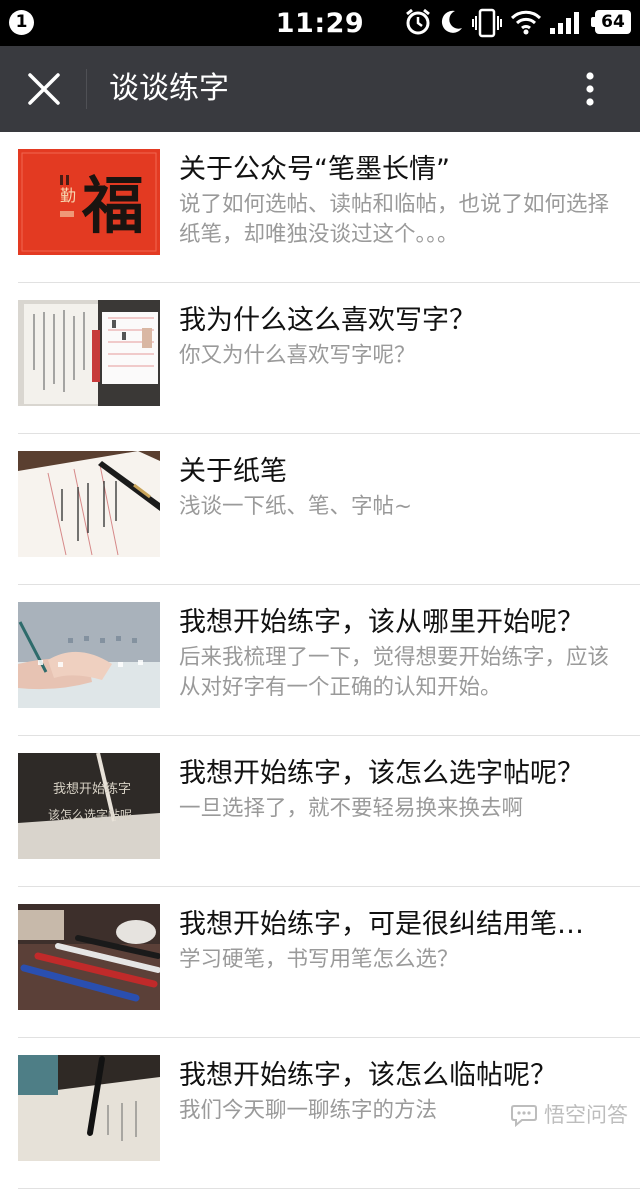 This screenshot has height=1189, width=640. Describe the element at coordinates (590, 89) in the screenshot. I see `more-vertical-icon` at that location.